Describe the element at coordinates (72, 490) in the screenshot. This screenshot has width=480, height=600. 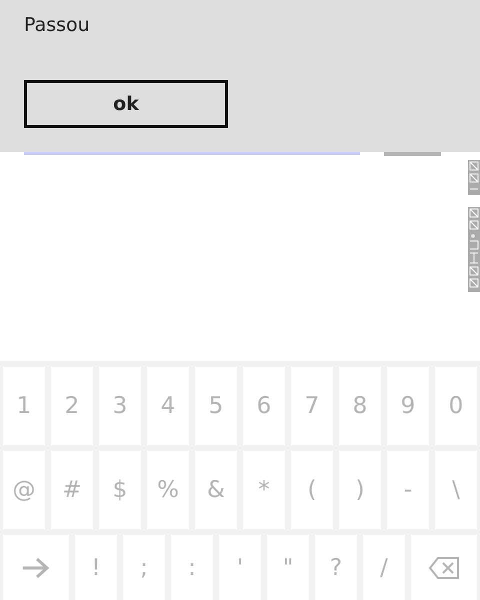
I see `keyboard-key: #` at that location.